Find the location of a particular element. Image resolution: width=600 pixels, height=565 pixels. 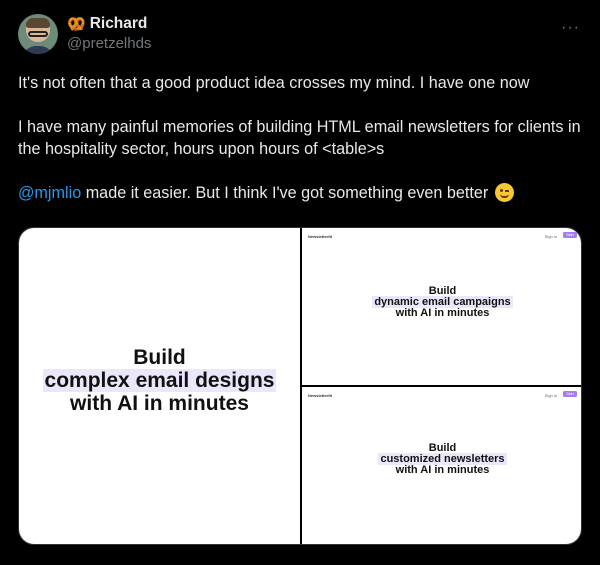

avatar-hair is located at coordinates (38, 23).